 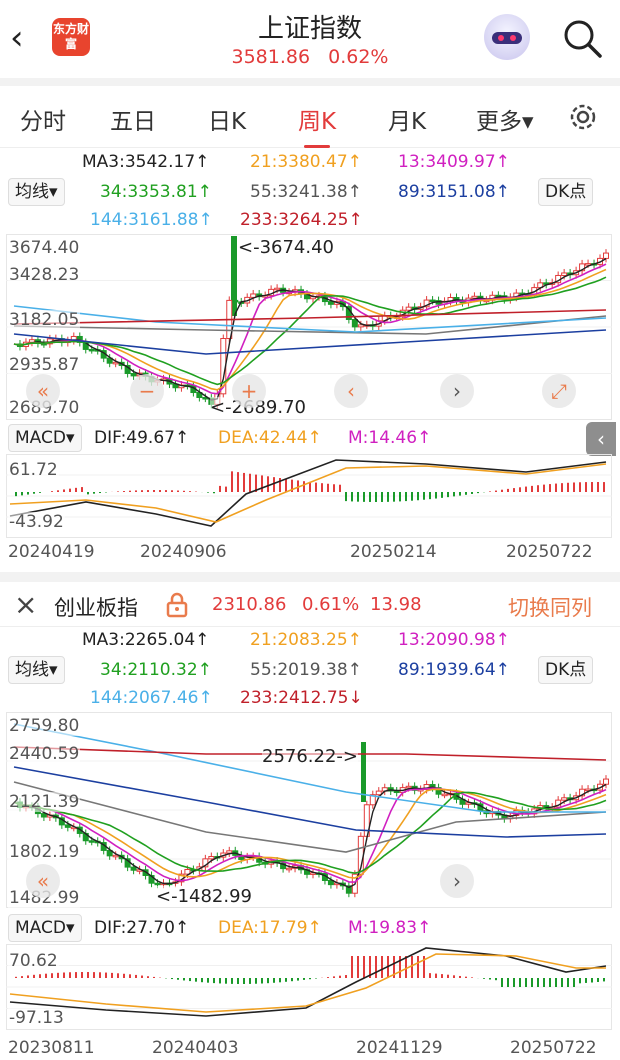 What do you see at coordinates (454, 670) in the screenshot?
I see `ma89-value: 89:1939.64↑` at bounding box center [454, 670].